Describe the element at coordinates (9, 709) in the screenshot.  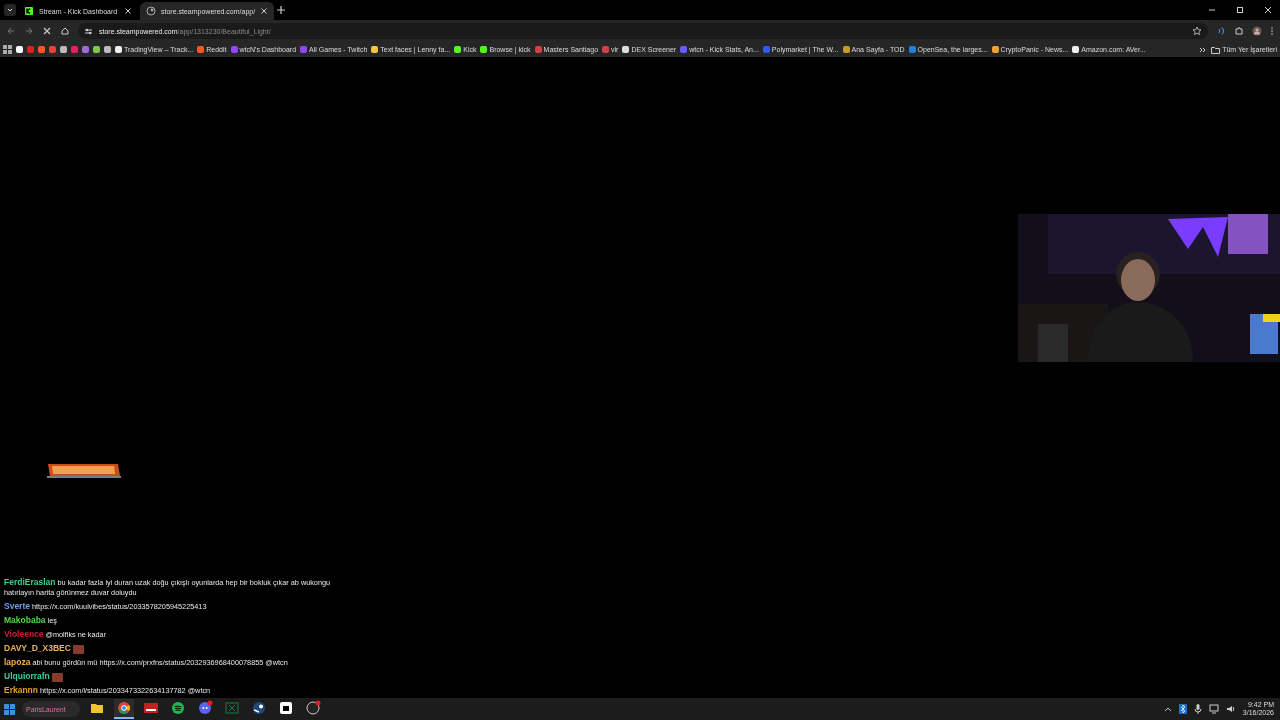
I see `start-icon` at that location.